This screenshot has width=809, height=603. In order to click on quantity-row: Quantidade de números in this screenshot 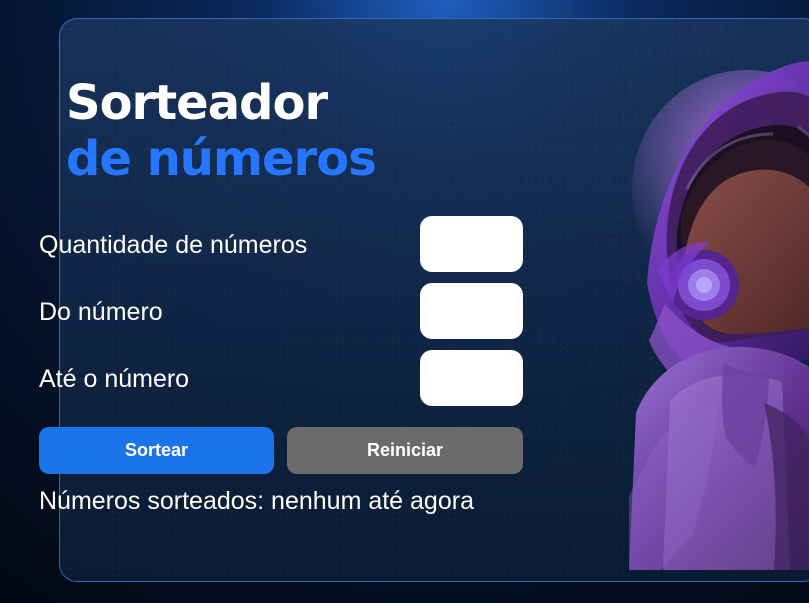, I will do `click(281, 247)`.